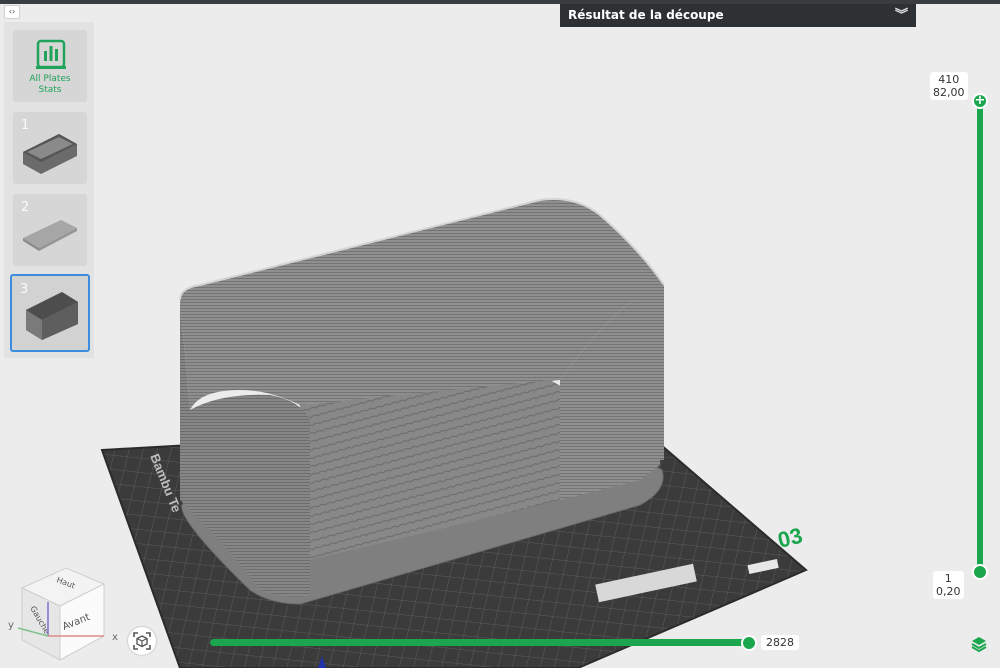  I want to click on plate-number-text: 03, so click(790, 538).